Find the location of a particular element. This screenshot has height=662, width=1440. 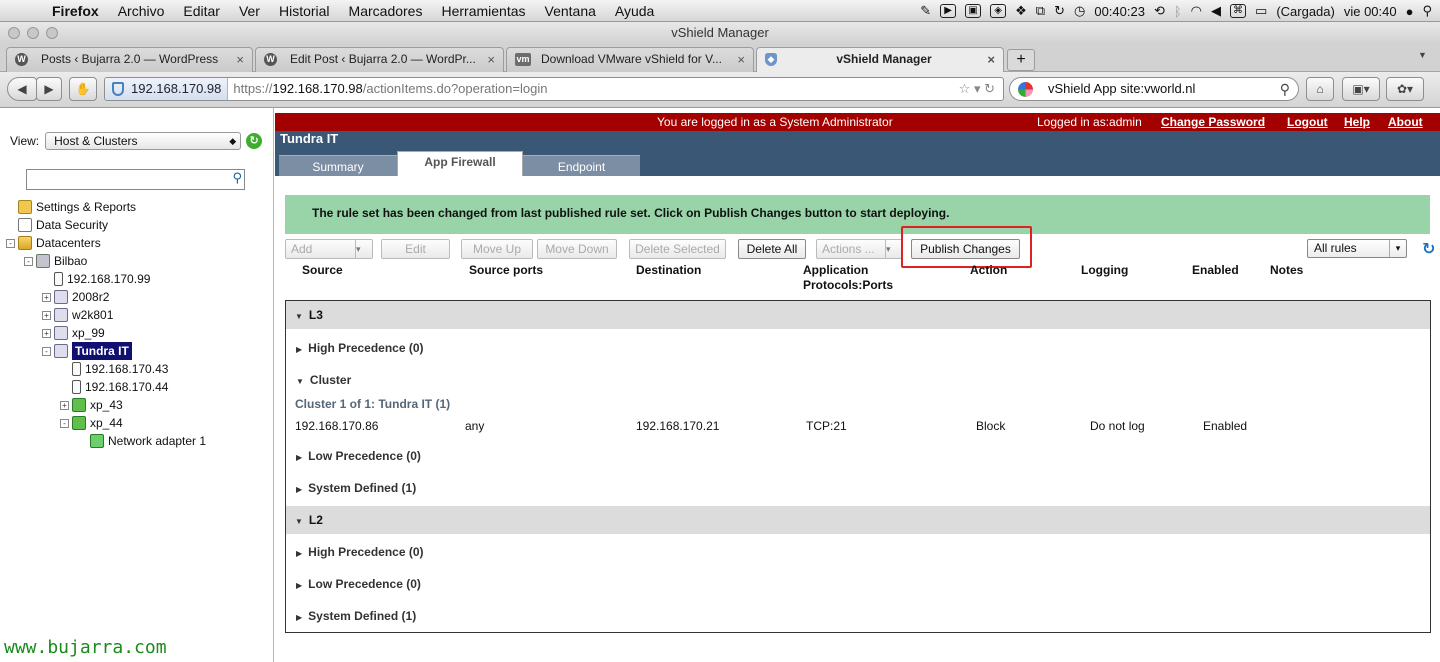

add-button: Add is located at coordinates (329, 249).